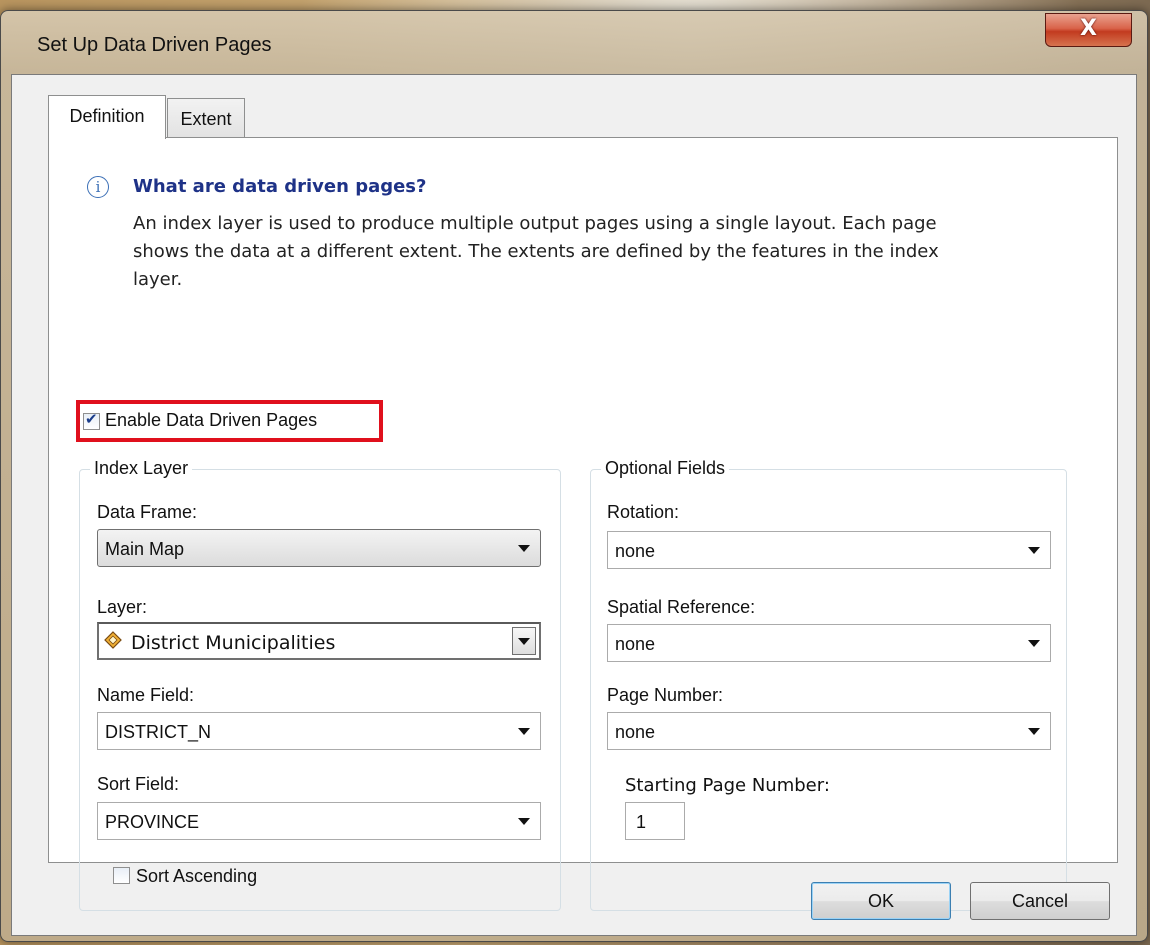  I want to click on polygon-layer-icon, so click(113, 640).